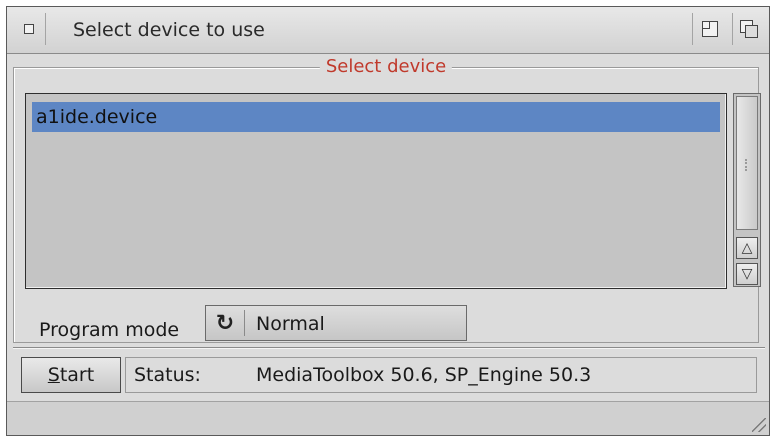 The image size is (774, 440). I want to click on scroll-knob, so click(747, 163).